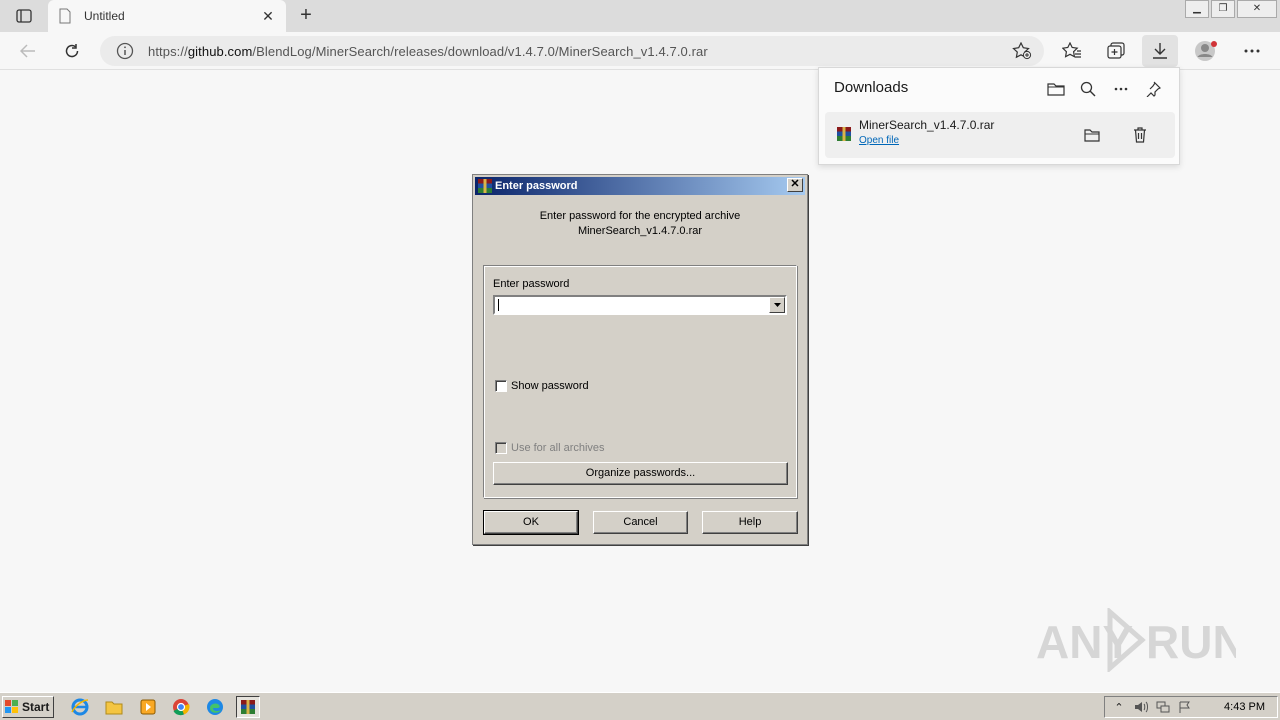 The width and height of the screenshot is (1280, 720). Describe the element at coordinates (777, 305) in the screenshot. I see `password-dropdown-icon` at that location.